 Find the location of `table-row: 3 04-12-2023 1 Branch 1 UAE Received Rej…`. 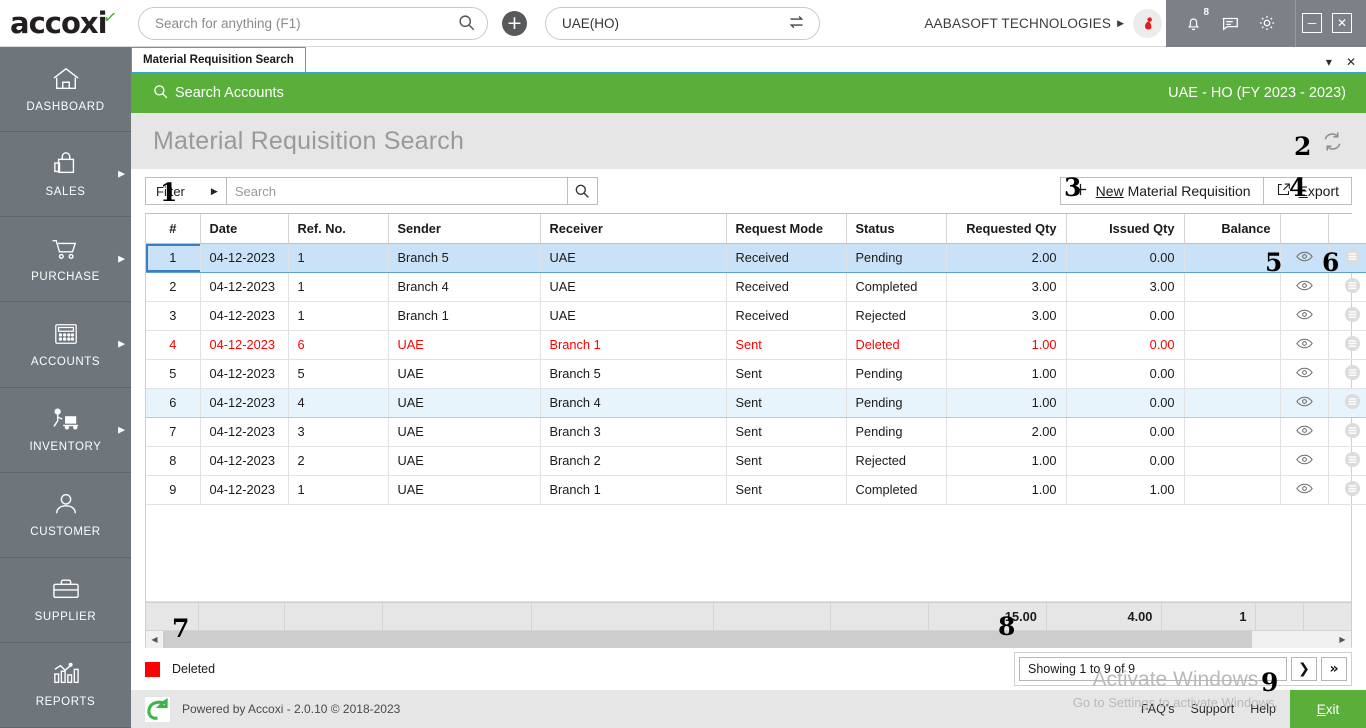

table-row: 3 04-12-2023 1 Branch 1 UAE Received Rej… is located at coordinates (756, 316).